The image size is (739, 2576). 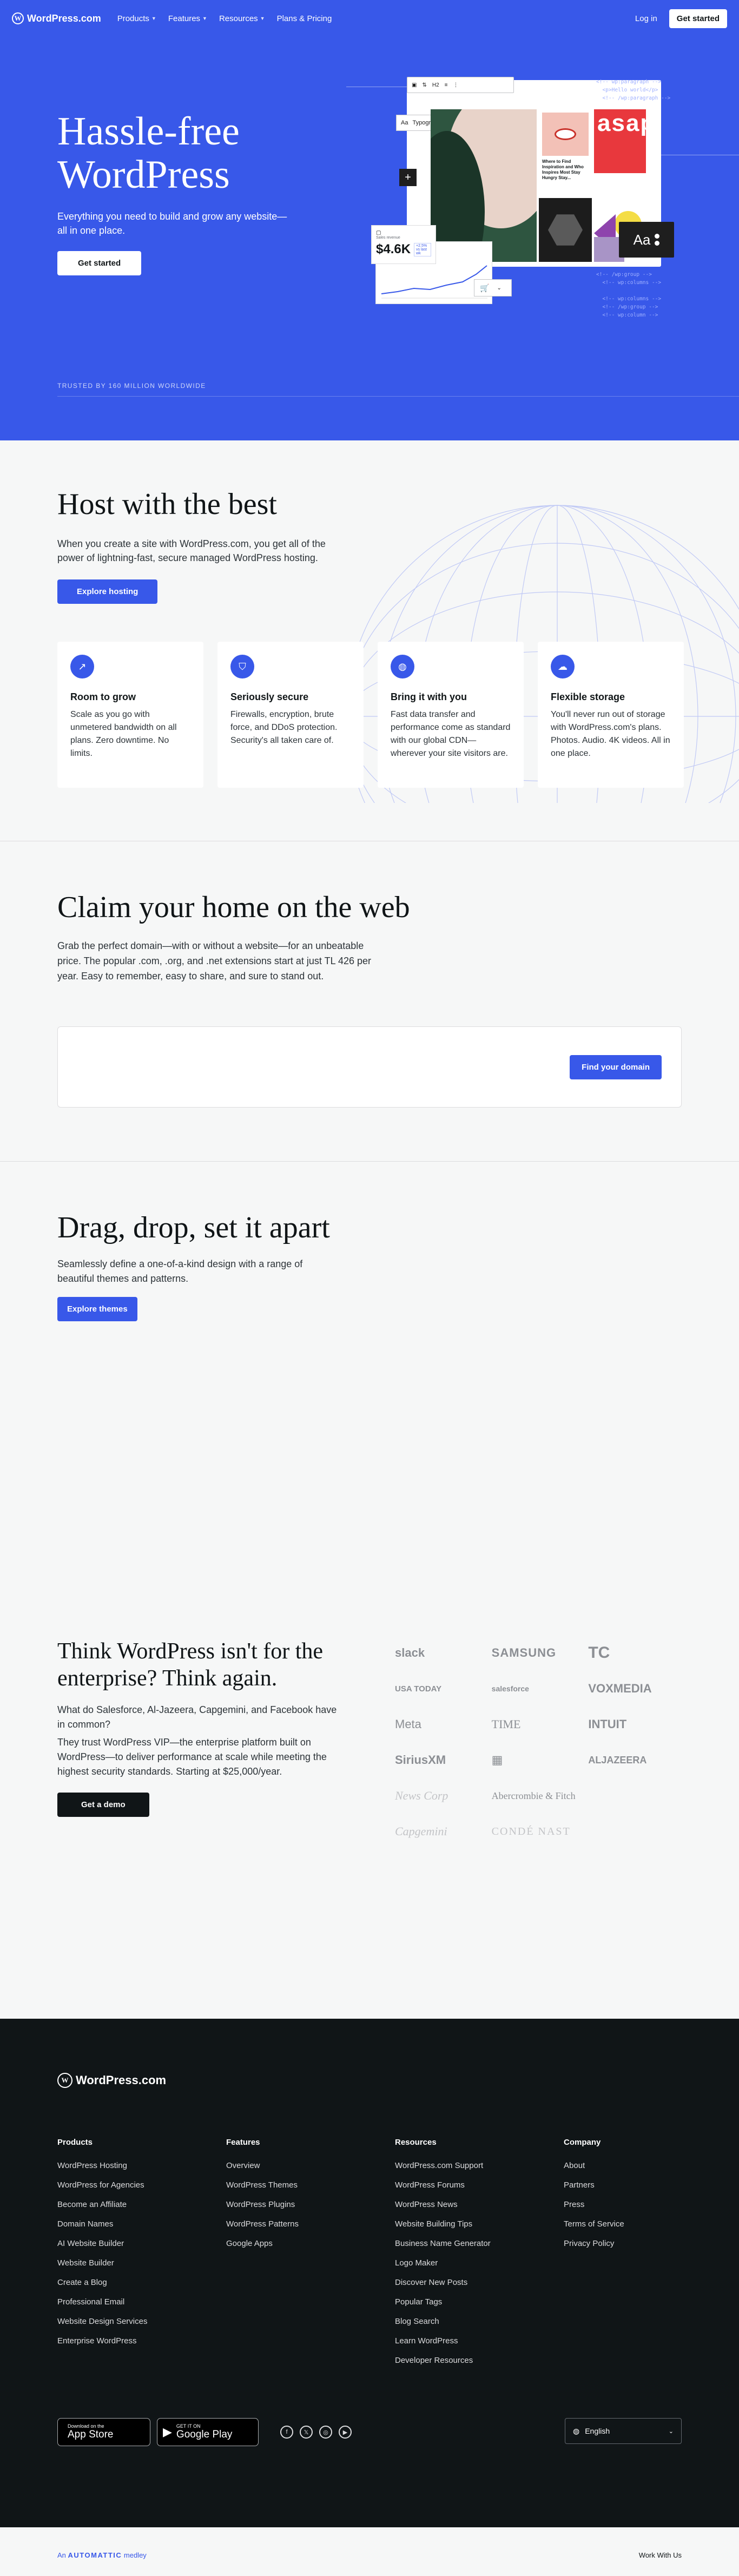 What do you see at coordinates (646, 18) in the screenshot?
I see `login-link: Log in` at bounding box center [646, 18].